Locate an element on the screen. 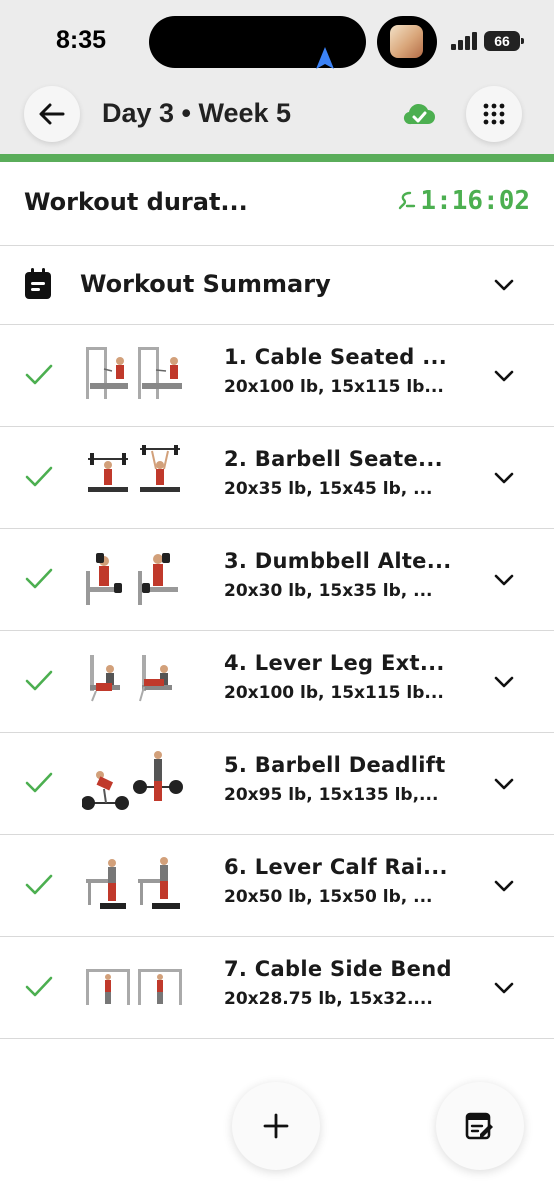  exercise-name: 5. Barbell Deadlift is located at coordinates (335, 765).